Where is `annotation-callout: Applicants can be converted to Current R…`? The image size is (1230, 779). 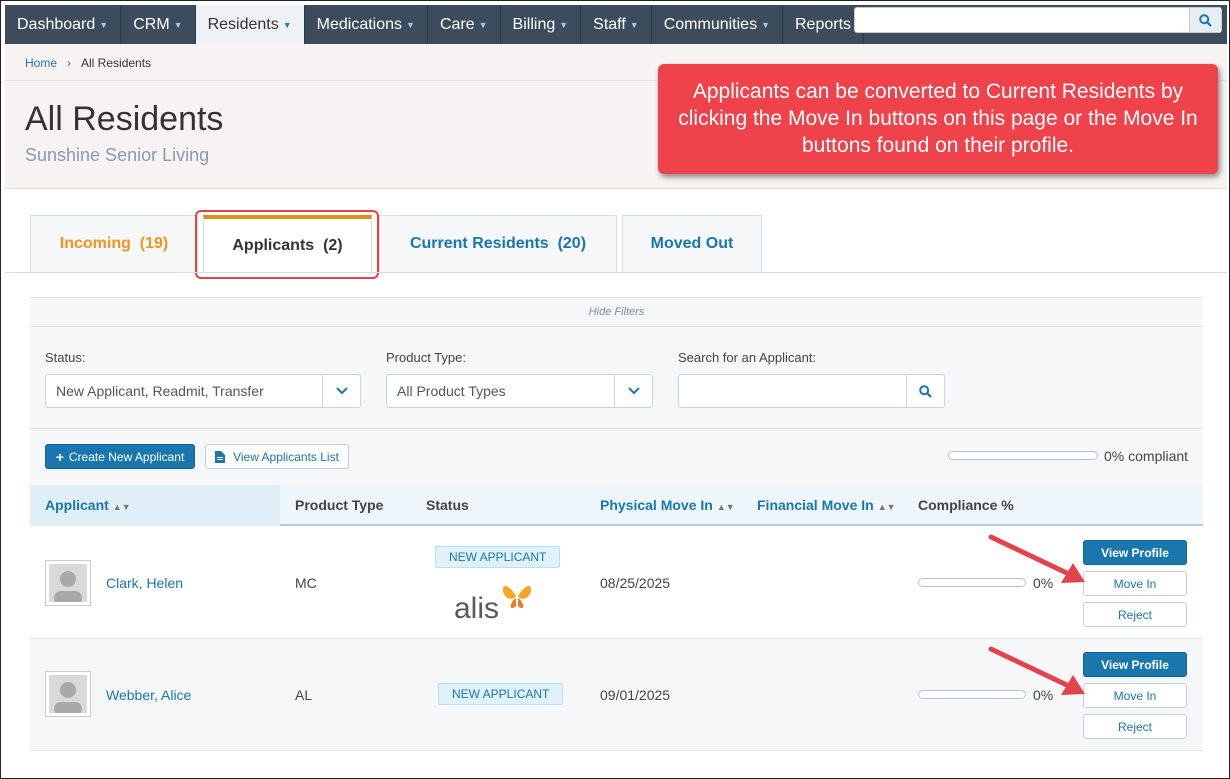
annotation-callout: Applicants can be converted to Current R… is located at coordinates (938, 119).